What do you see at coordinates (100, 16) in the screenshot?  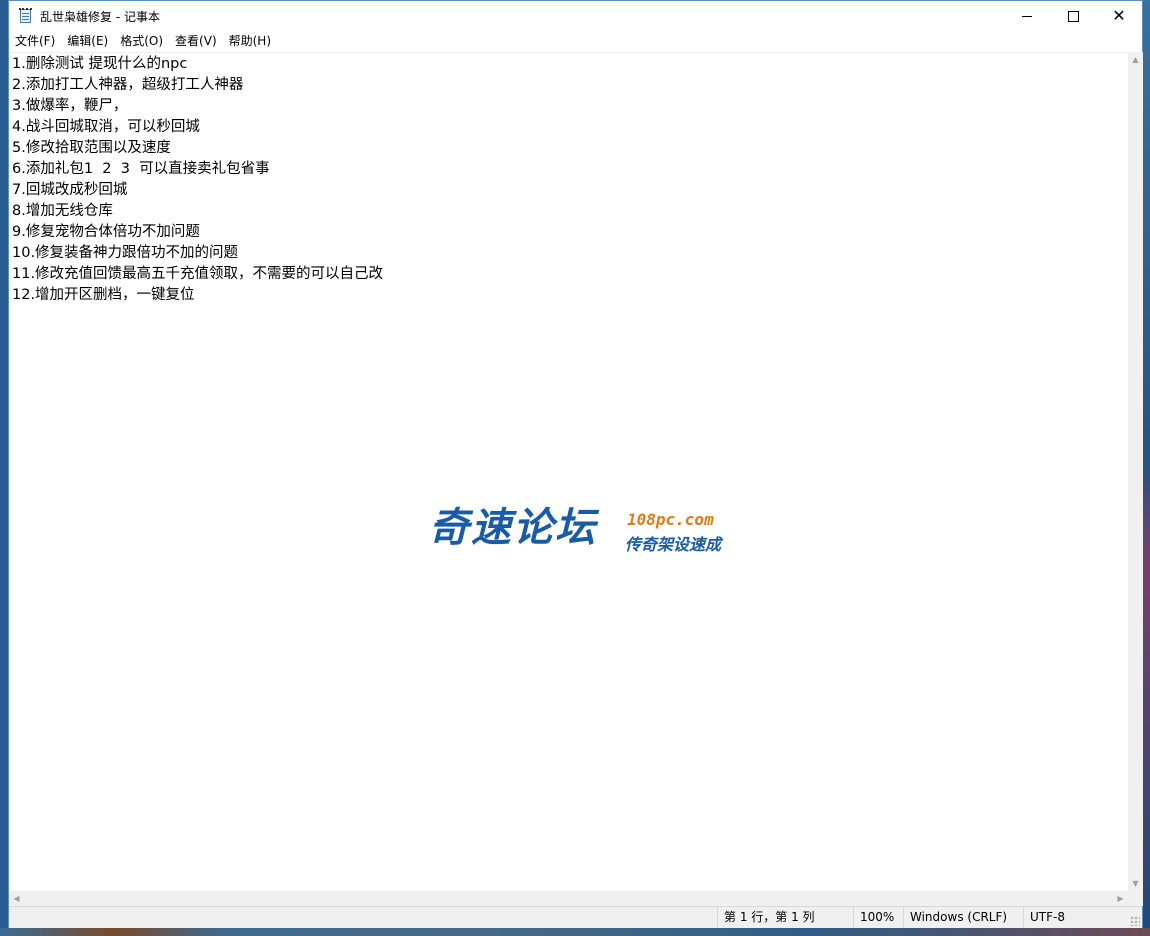 I see `window-title: 乱世枭雄修复 - 记事本` at bounding box center [100, 16].